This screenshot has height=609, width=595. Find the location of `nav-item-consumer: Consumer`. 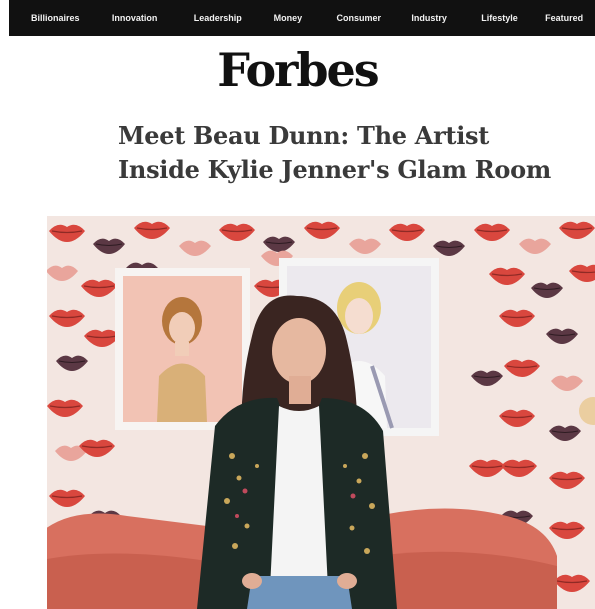

nav-item-consumer: Consumer is located at coordinates (373, 18).